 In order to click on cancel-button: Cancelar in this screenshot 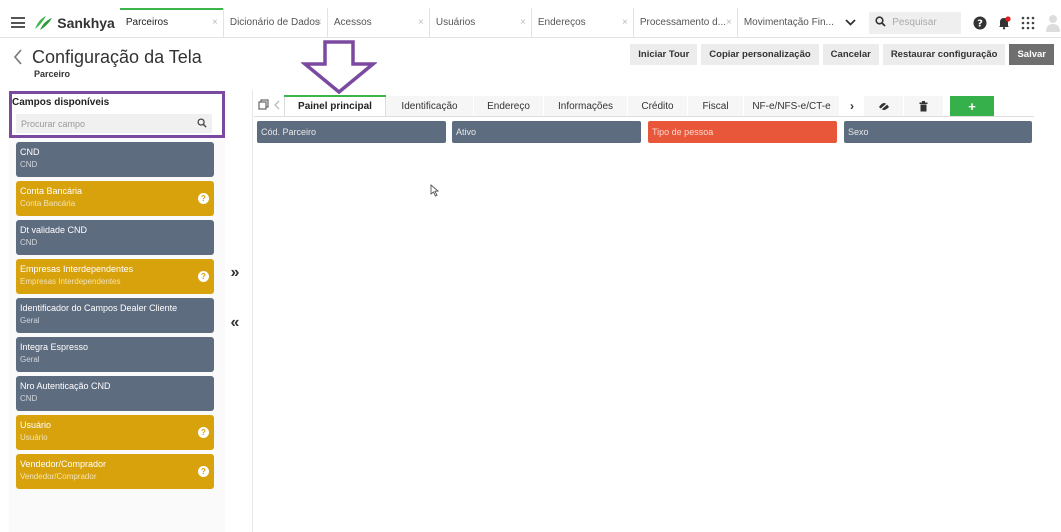, I will do `click(850, 54)`.